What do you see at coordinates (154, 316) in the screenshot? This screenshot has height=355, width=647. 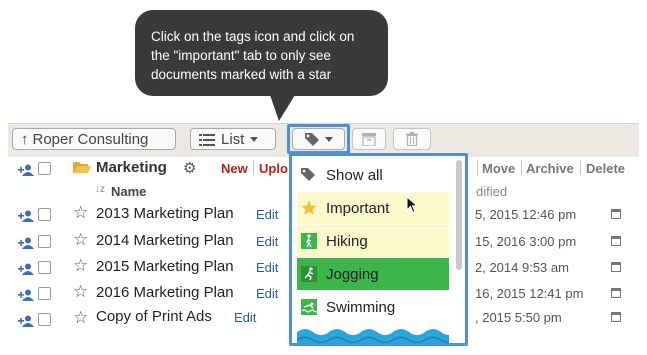 I see `document-title: Copy of Print Ads` at bounding box center [154, 316].